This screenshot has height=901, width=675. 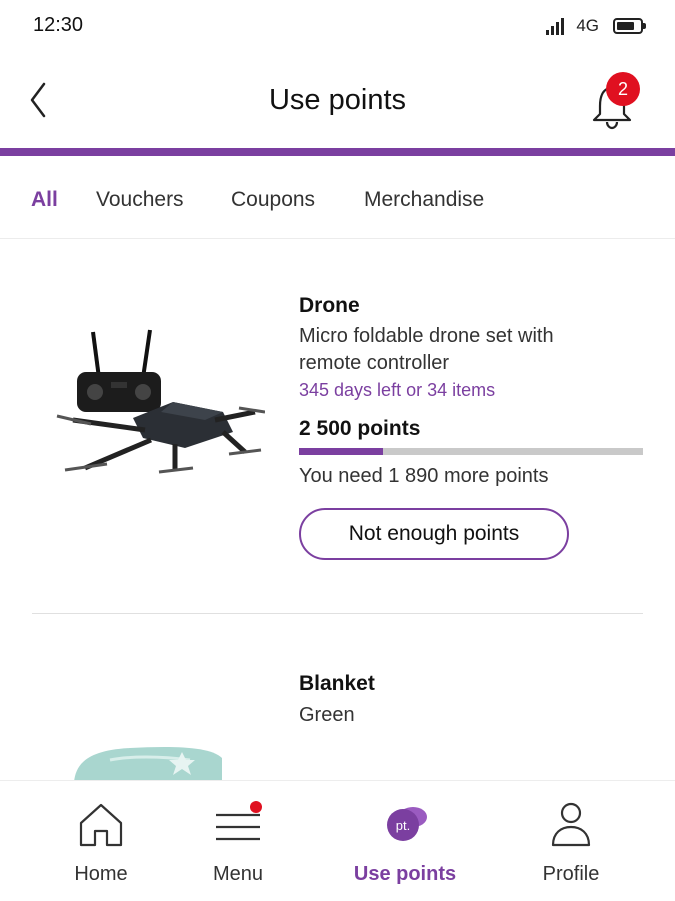 What do you see at coordinates (101, 874) in the screenshot?
I see `nav-home-label: Home` at bounding box center [101, 874].